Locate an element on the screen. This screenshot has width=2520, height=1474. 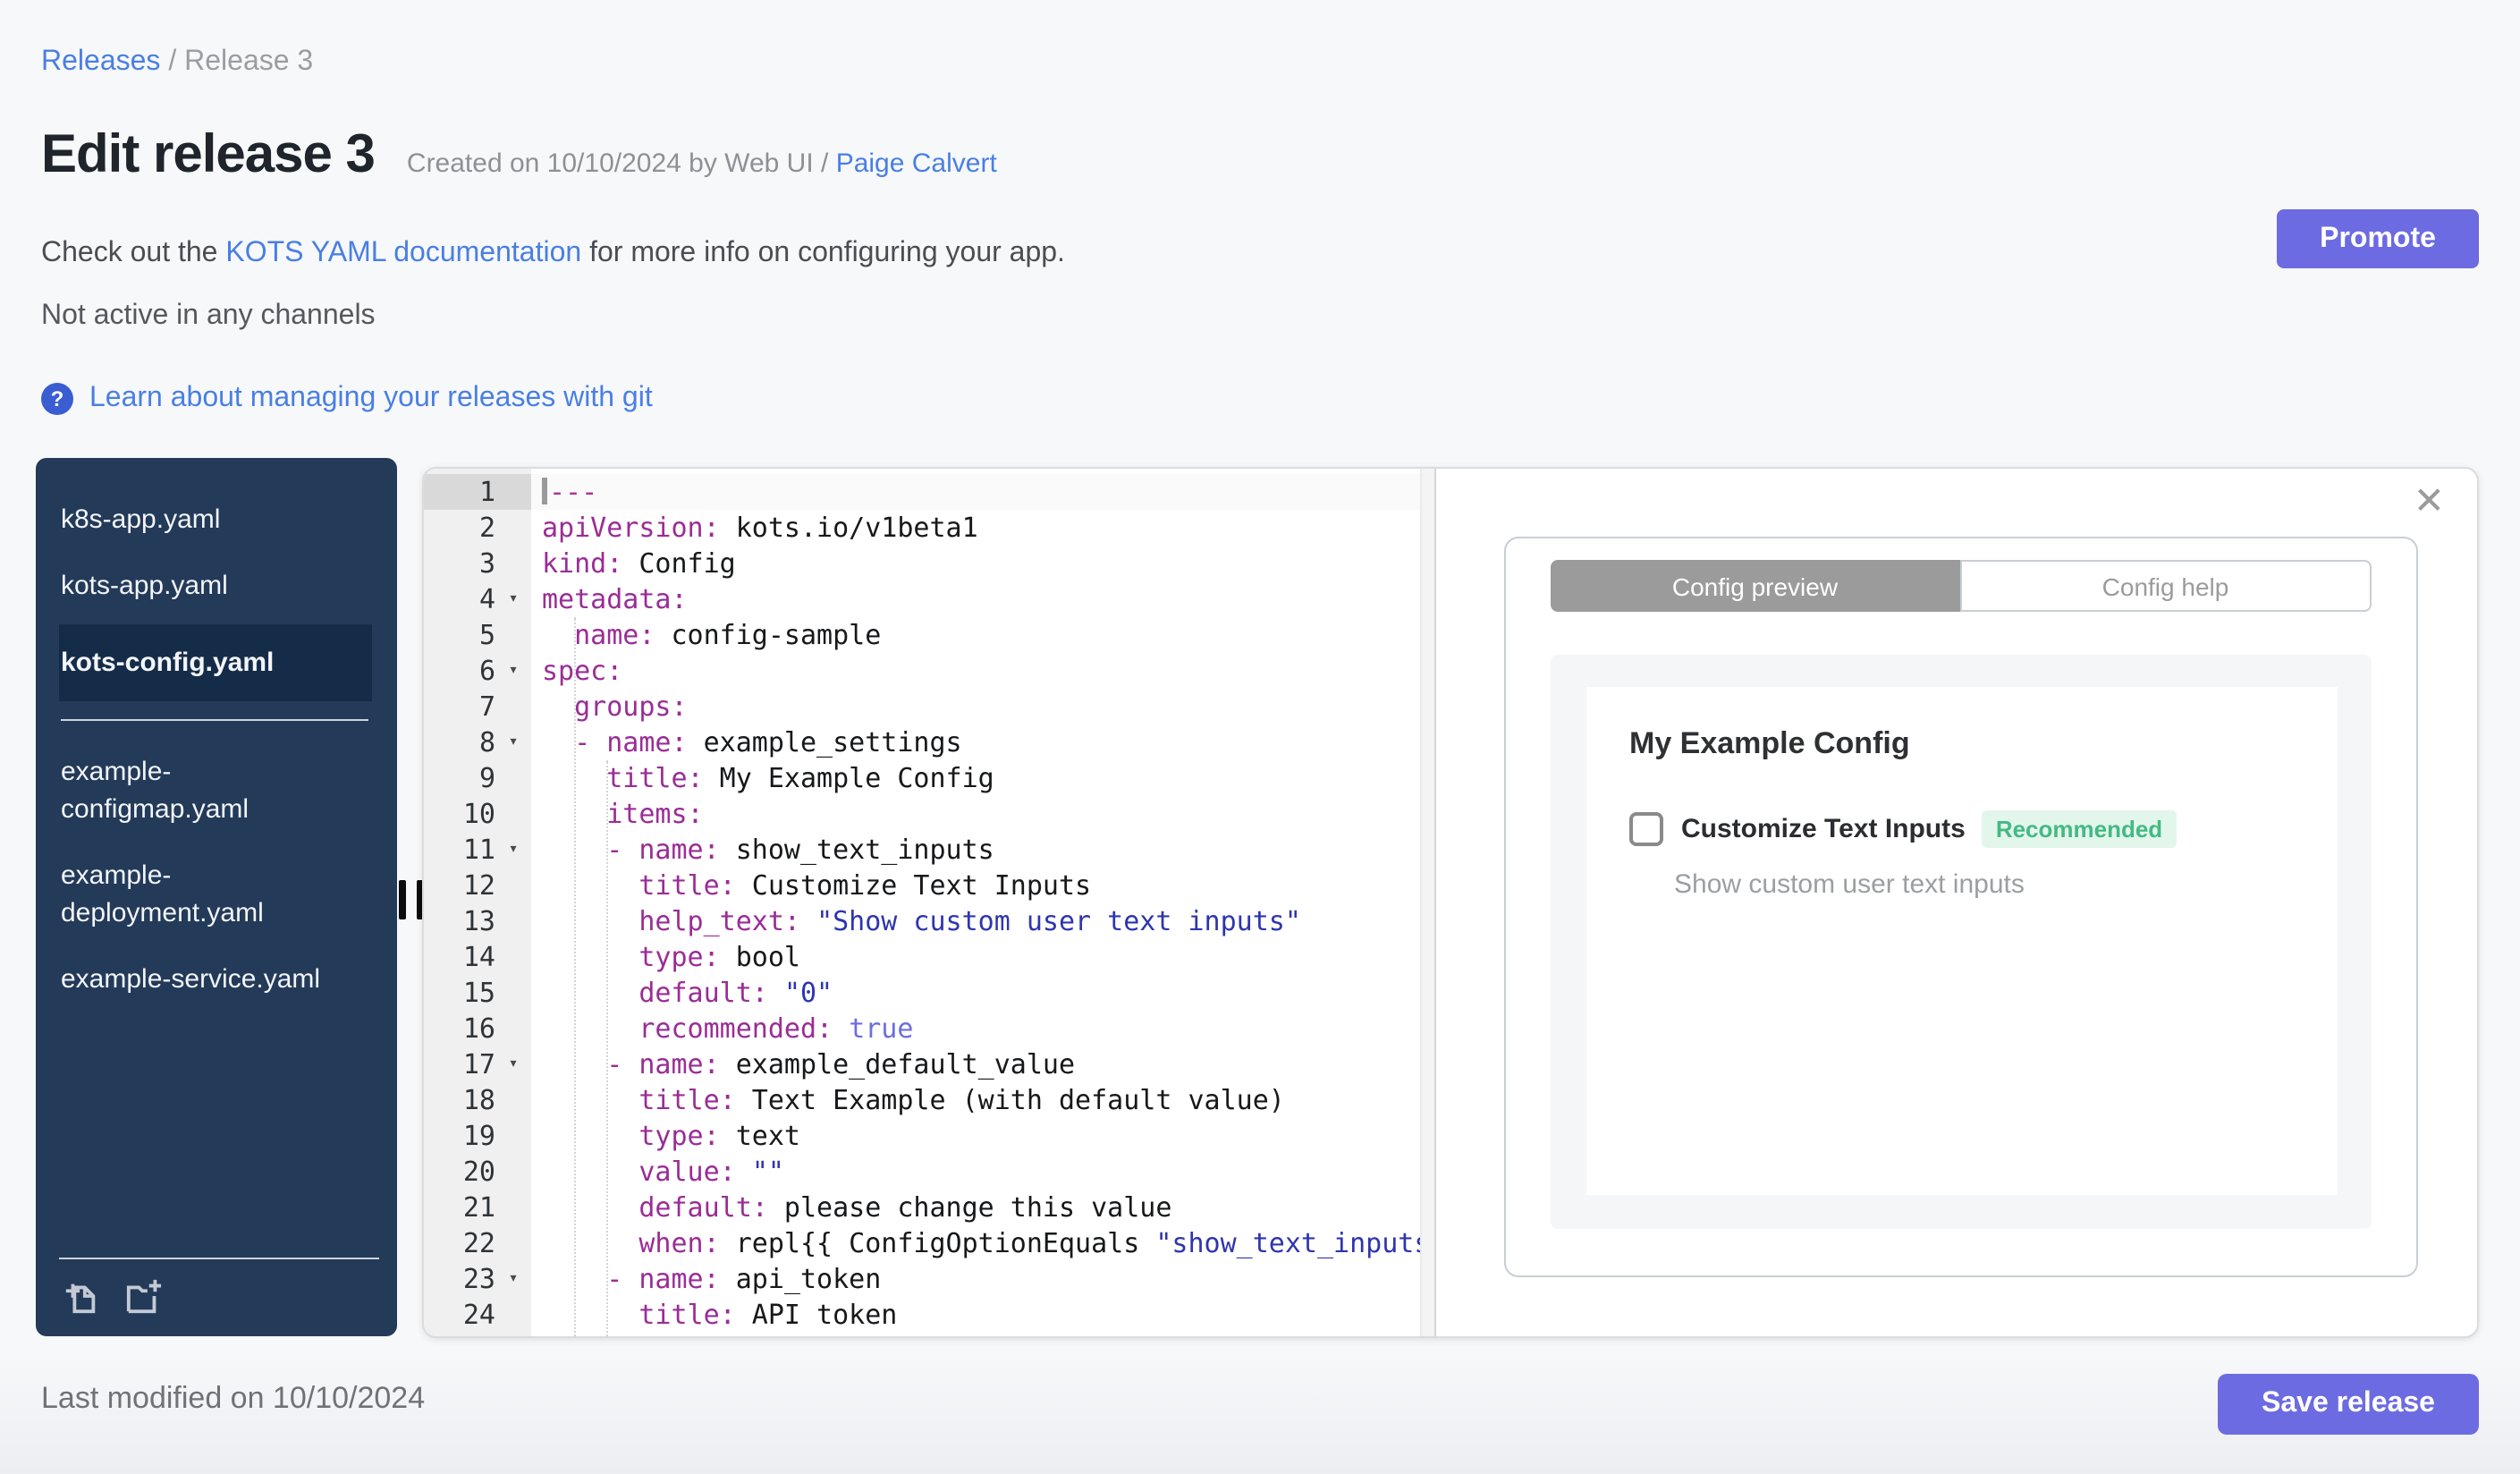
line-number: 9 is located at coordinates (486, 778).